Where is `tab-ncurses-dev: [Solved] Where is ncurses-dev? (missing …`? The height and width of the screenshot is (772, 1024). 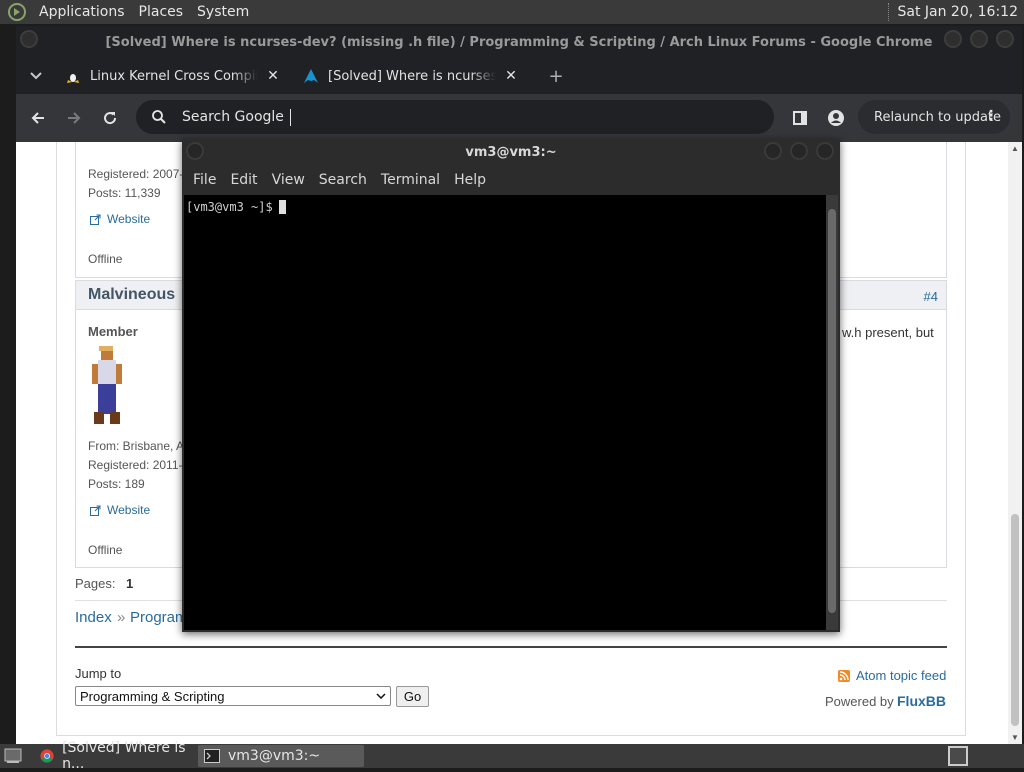
tab-ncurses-dev: [Solved] Where is ncurses-dev? (missing … is located at coordinates (412, 76).